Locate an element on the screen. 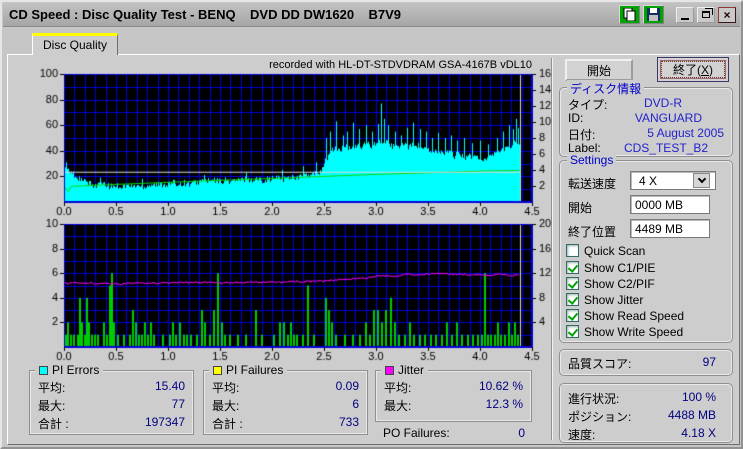 The width and height of the screenshot is (743, 449). disc-id-row: ID: VANGUARD is located at coordinates (635, 118).